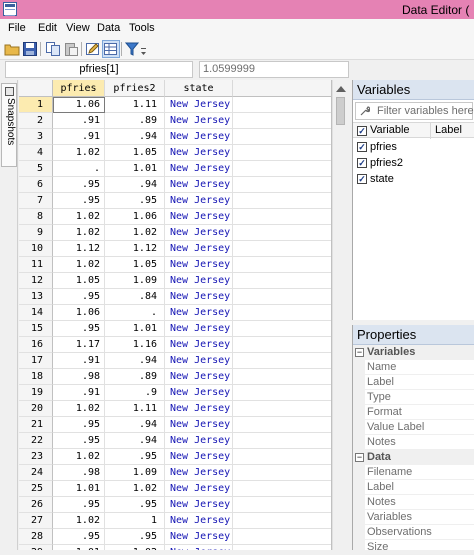  Describe the element at coordinates (36, 329) in the screenshot. I see `row-number: 15` at that location.